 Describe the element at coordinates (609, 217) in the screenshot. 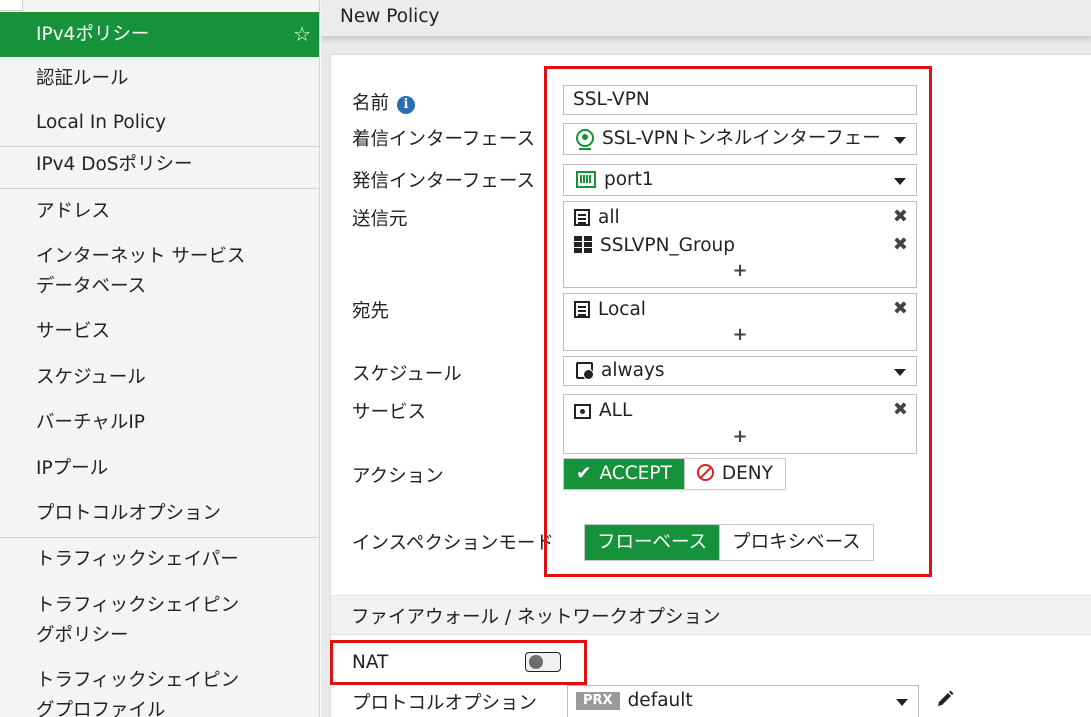

I see `source-entry-value: all` at that location.